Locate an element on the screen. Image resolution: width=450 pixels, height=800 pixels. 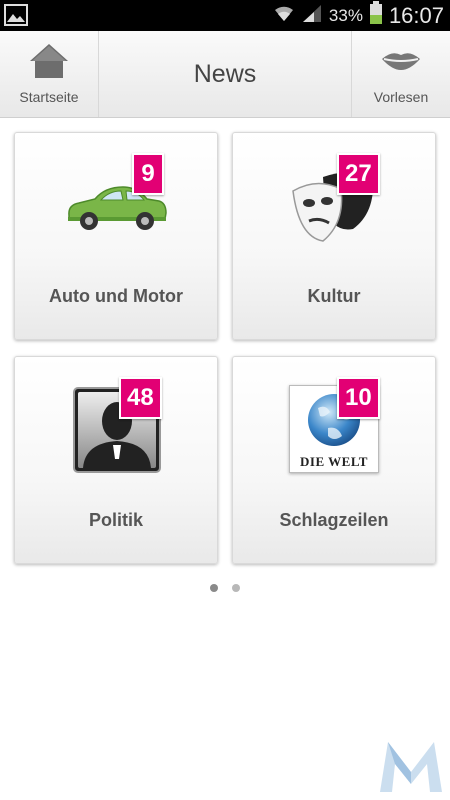
tile-politik: 48 Politik is located at coordinates (116, 460).